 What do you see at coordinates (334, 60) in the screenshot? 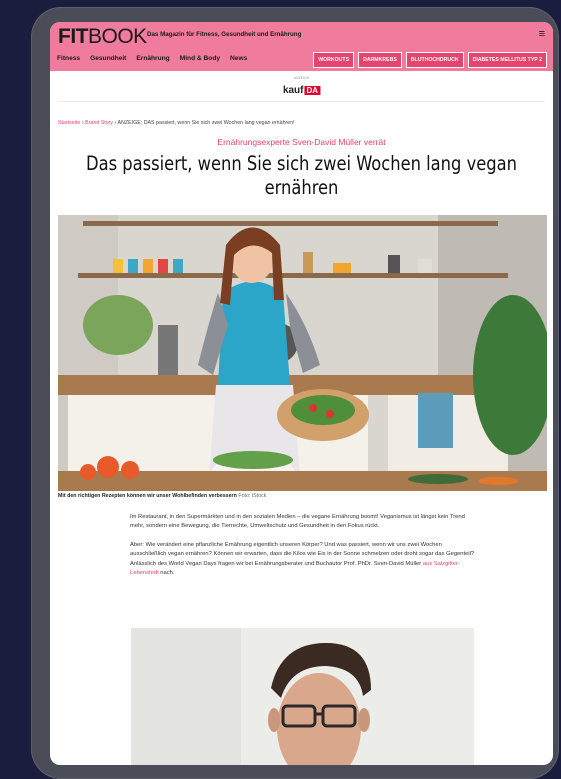
I see `pill-workouts: WORKOUTS` at bounding box center [334, 60].